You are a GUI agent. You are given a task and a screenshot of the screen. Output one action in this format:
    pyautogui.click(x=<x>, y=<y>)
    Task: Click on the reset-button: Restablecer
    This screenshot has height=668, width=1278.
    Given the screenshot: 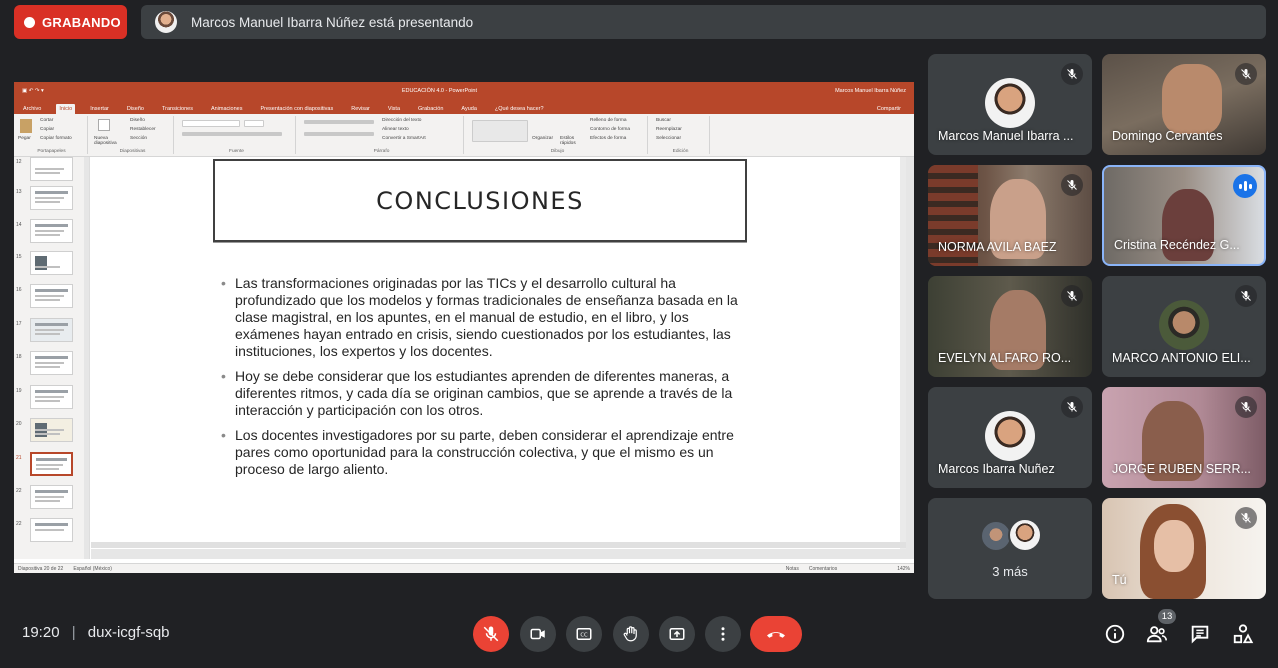 What is the action you would take?
    pyautogui.click(x=143, y=129)
    